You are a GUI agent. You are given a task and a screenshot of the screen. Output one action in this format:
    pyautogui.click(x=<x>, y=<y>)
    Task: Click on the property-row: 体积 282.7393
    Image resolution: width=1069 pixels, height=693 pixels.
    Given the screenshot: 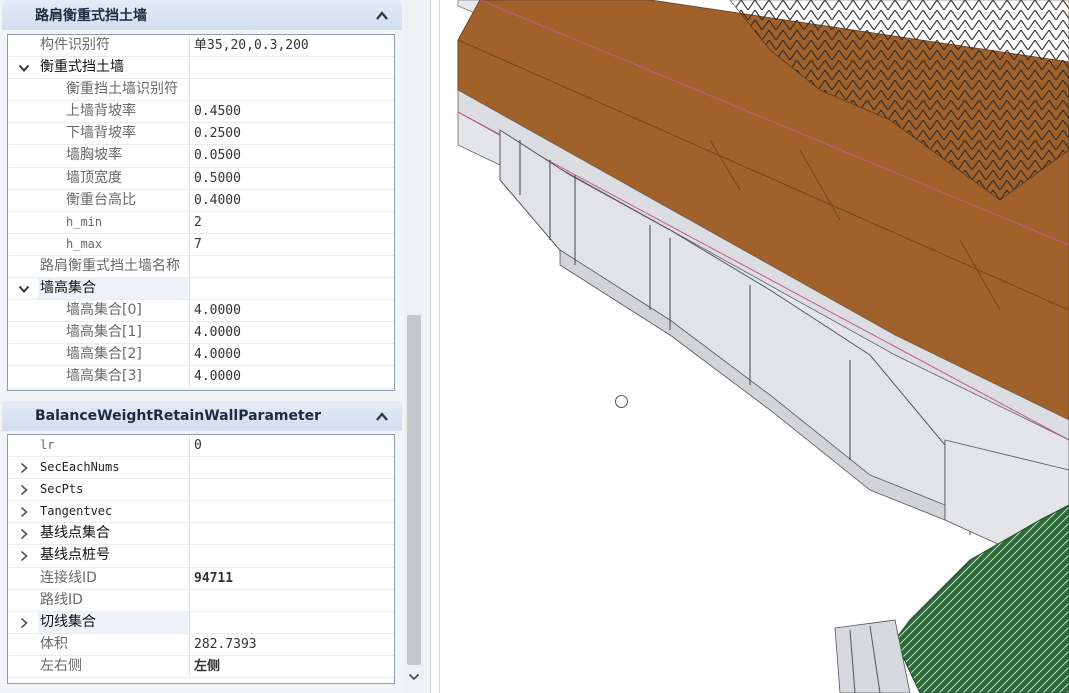 What is the action you would take?
    pyautogui.click(x=201, y=644)
    